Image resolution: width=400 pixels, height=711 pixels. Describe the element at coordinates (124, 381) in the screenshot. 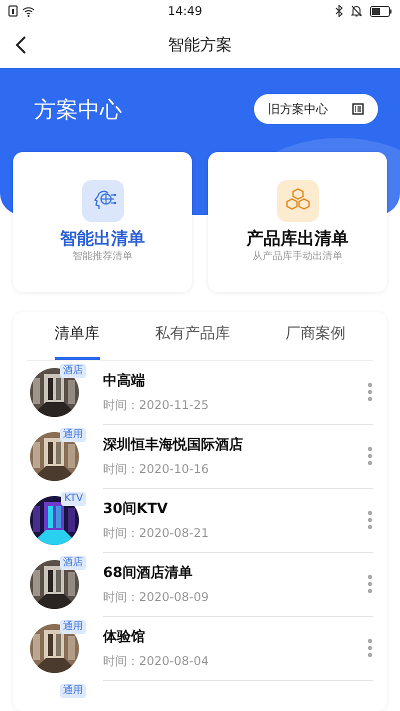

I see `item-title: 中高端` at that location.